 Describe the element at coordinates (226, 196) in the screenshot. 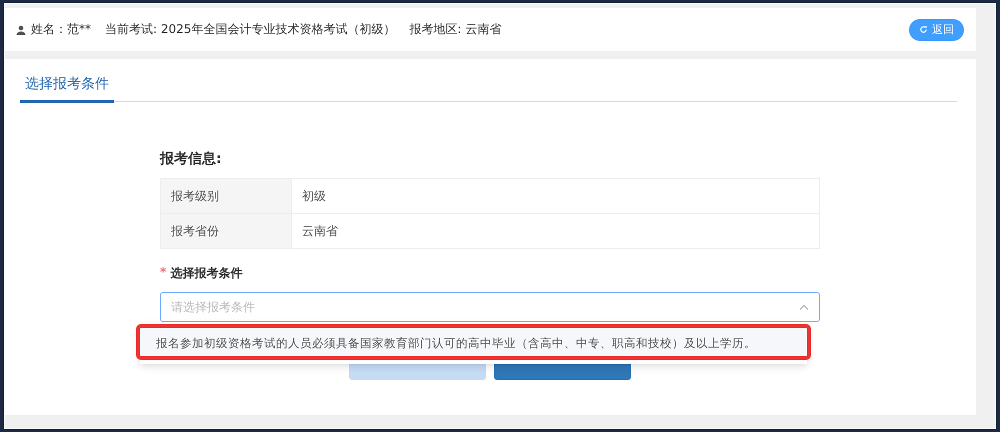

I see `table-label-cell: 报考级别` at that location.